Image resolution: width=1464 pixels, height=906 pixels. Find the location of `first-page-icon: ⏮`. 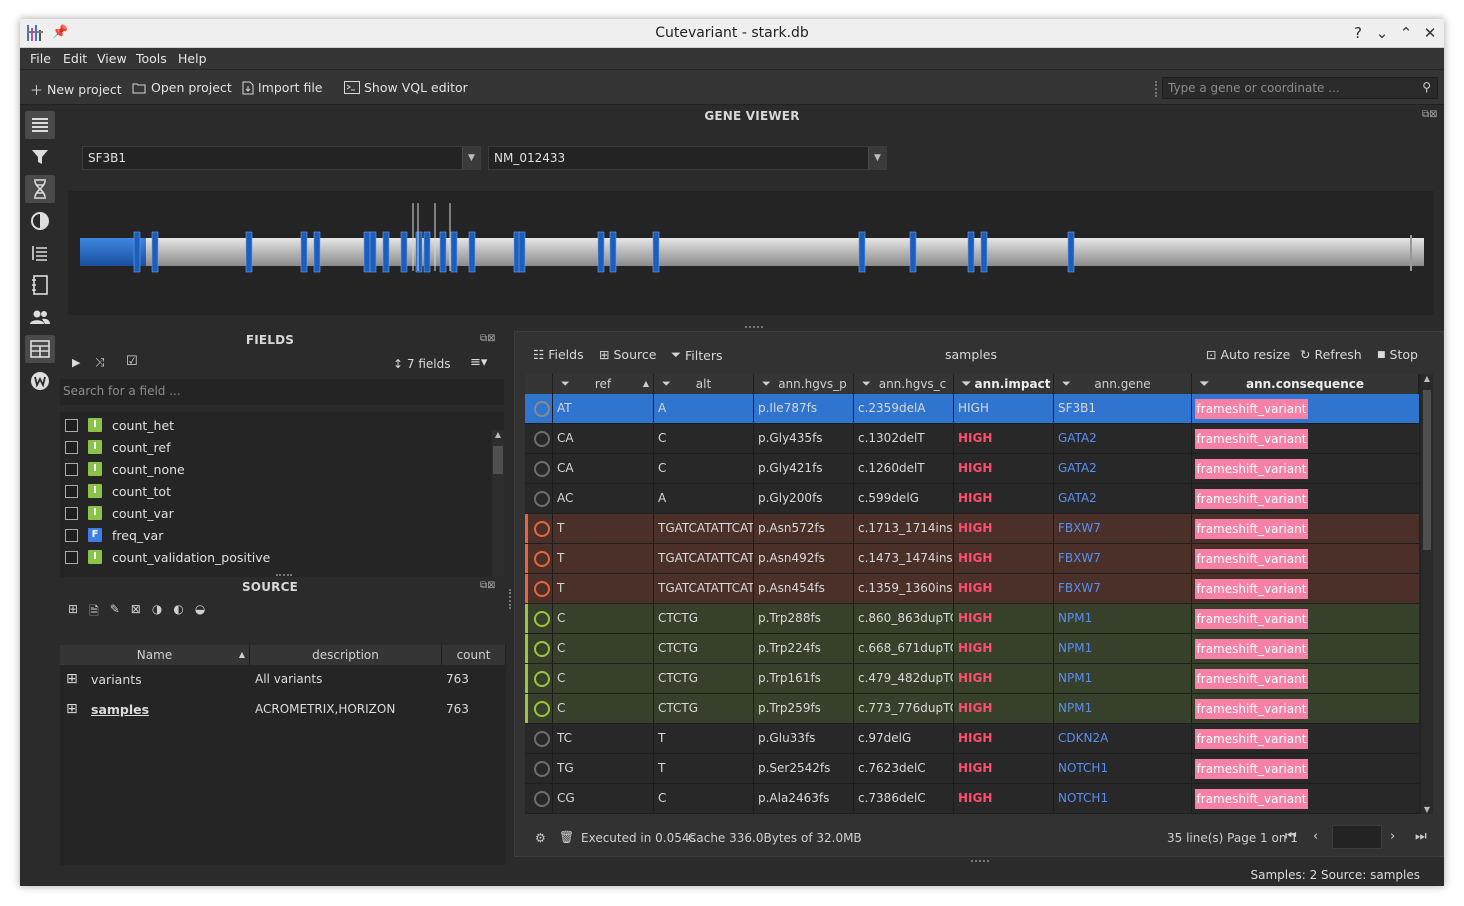

first-page-icon: ⏮ is located at coordinates (1291, 836).